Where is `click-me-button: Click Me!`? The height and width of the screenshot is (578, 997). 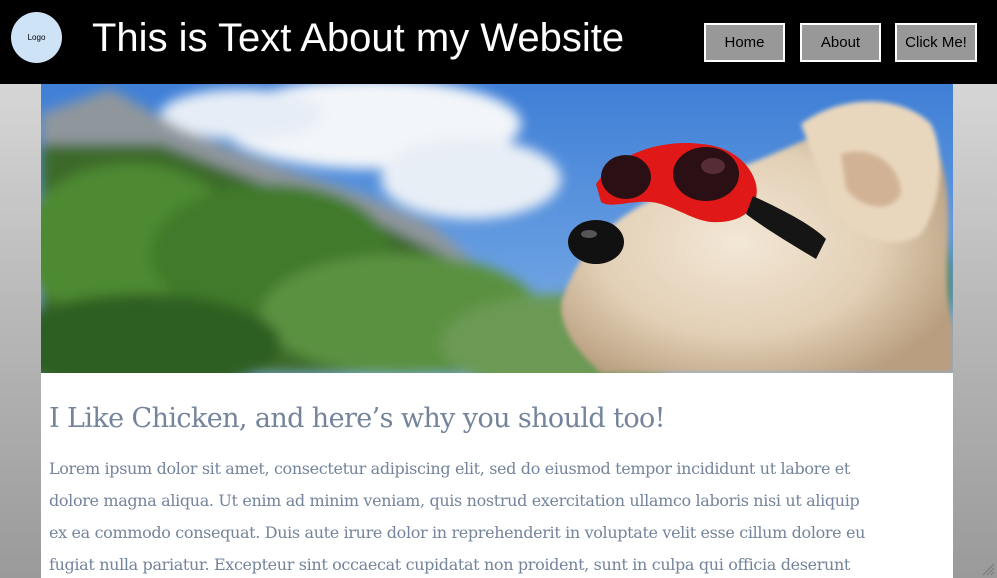 click-me-button: Click Me! is located at coordinates (936, 42).